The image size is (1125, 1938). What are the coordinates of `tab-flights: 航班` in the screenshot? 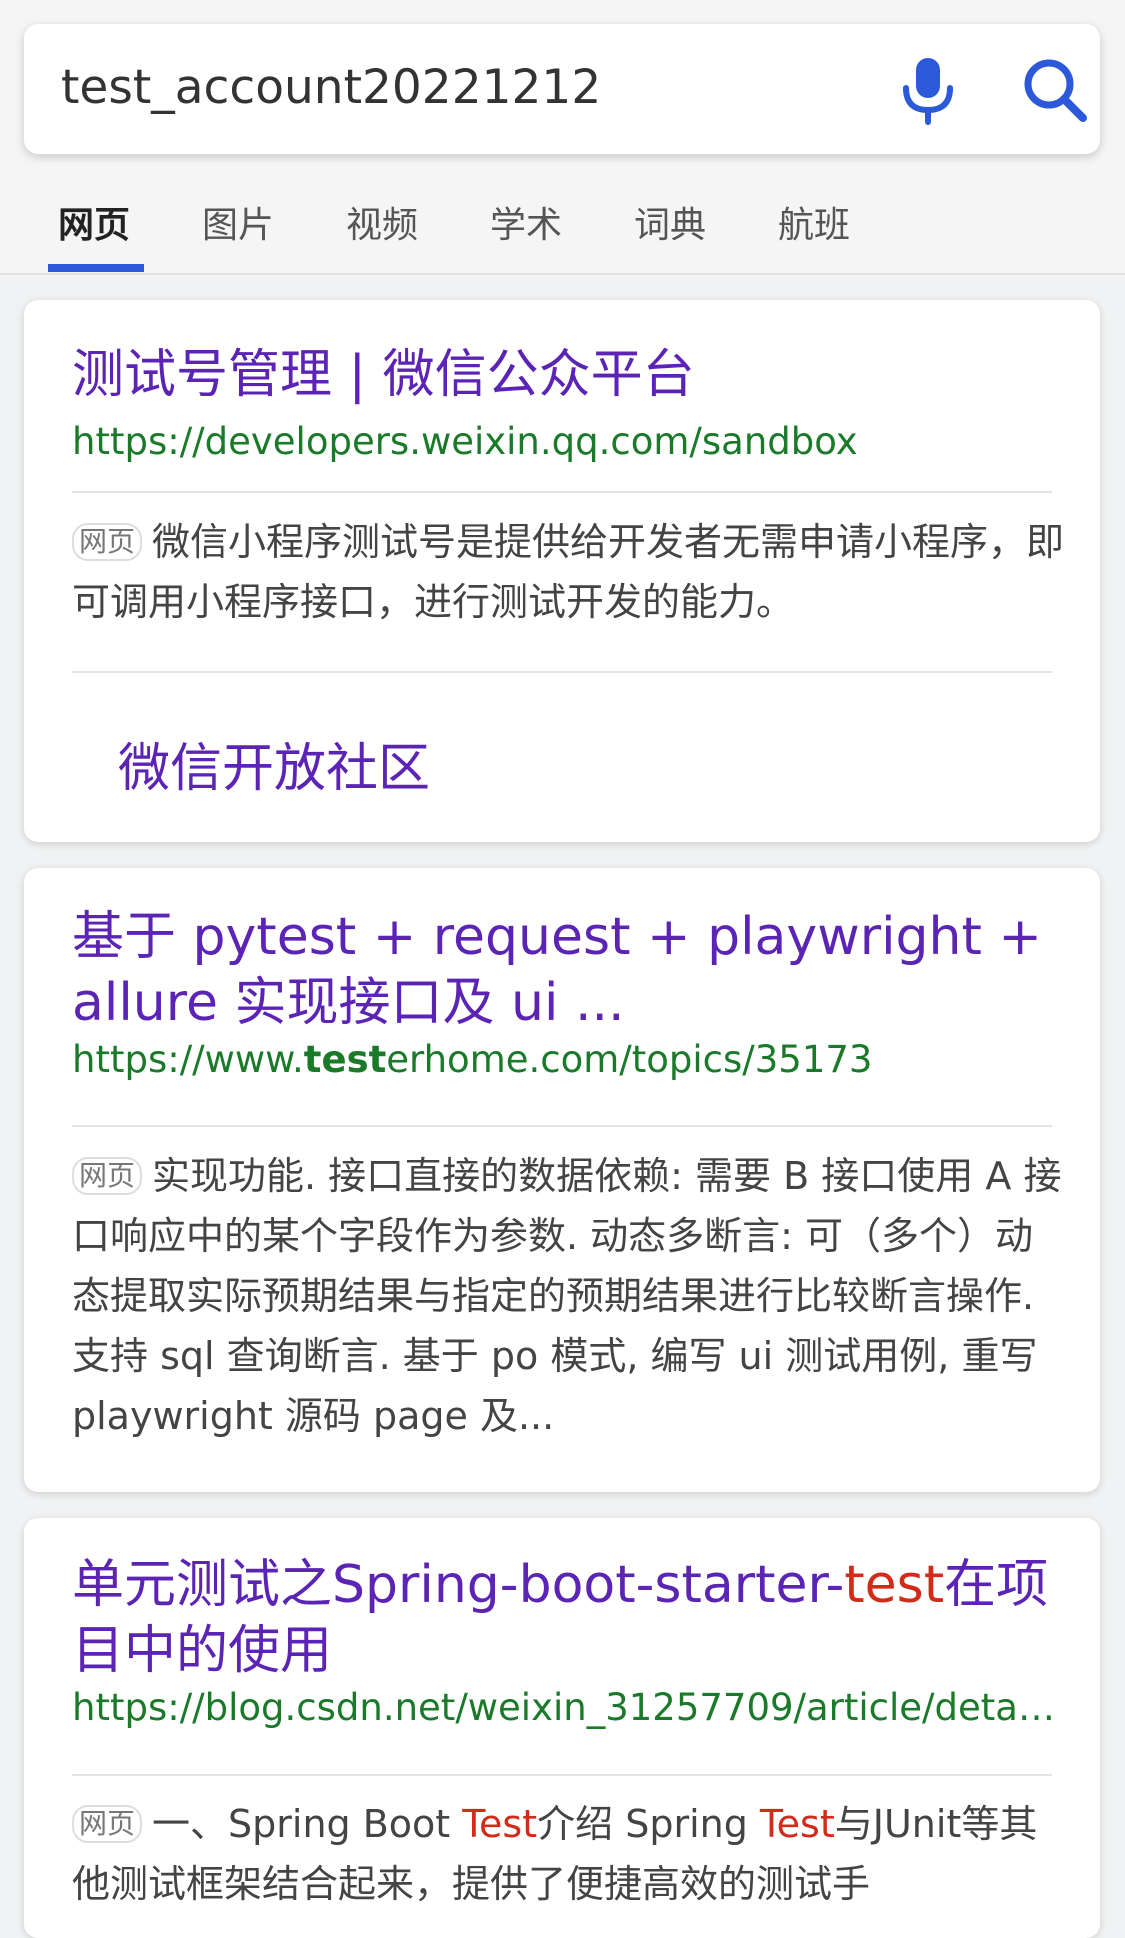 It's located at (814, 222).